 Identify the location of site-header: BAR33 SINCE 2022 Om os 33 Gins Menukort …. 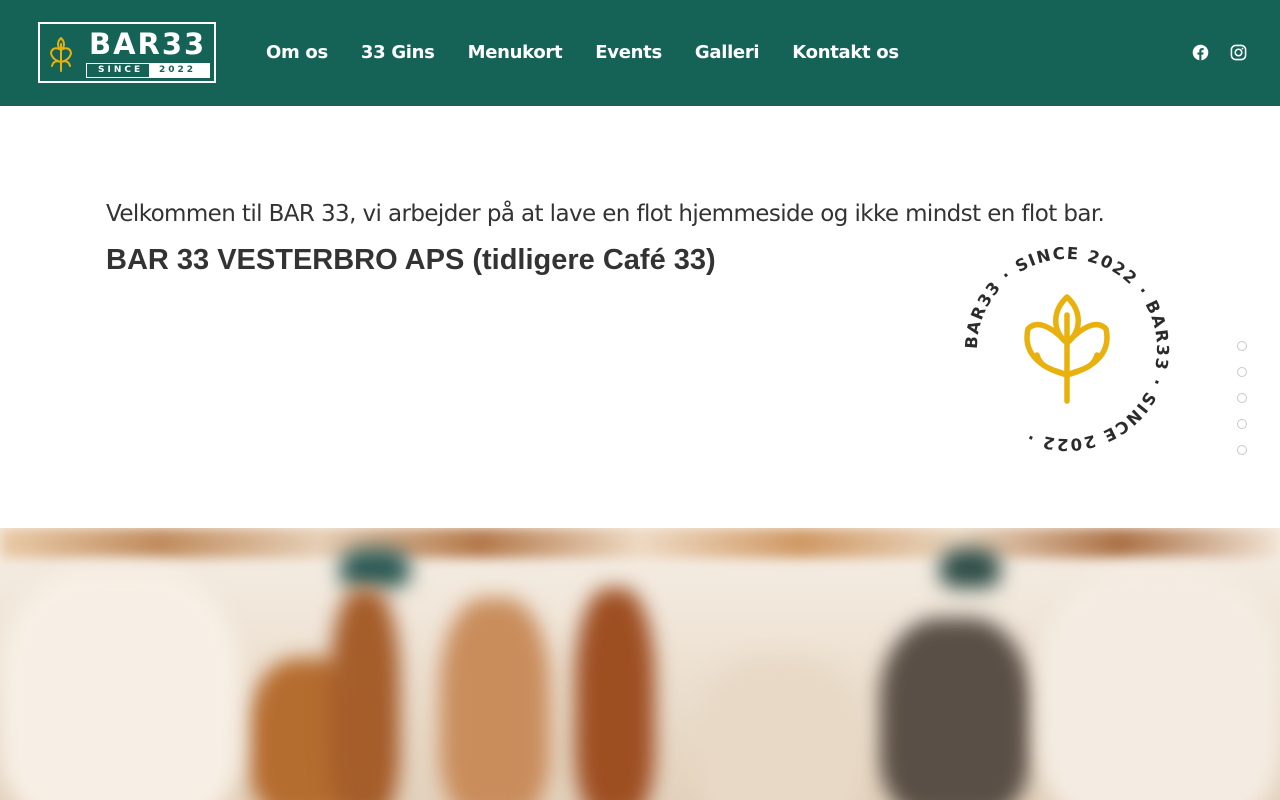
(640, 53).